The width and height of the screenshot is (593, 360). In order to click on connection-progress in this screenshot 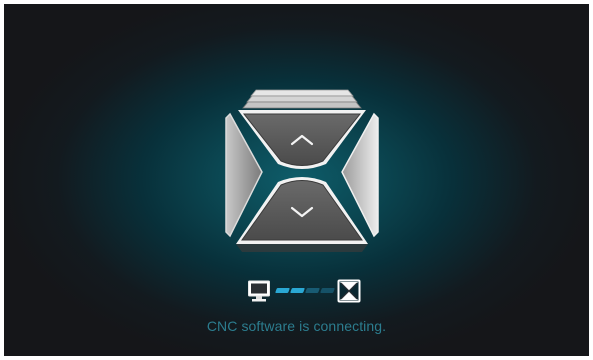, I will do `click(305, 291)`.